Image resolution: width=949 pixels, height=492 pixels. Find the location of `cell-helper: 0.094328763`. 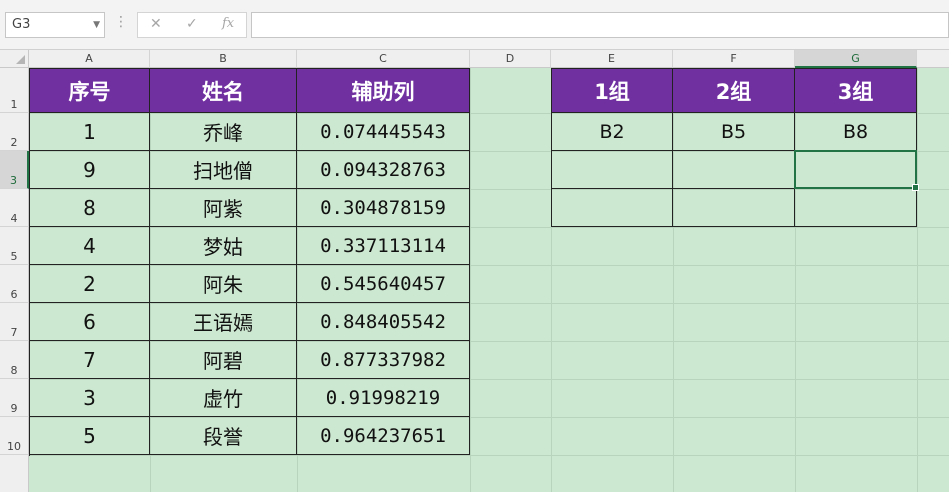

cell-helper: 0.094328763 is located at coordinates (383, 170).